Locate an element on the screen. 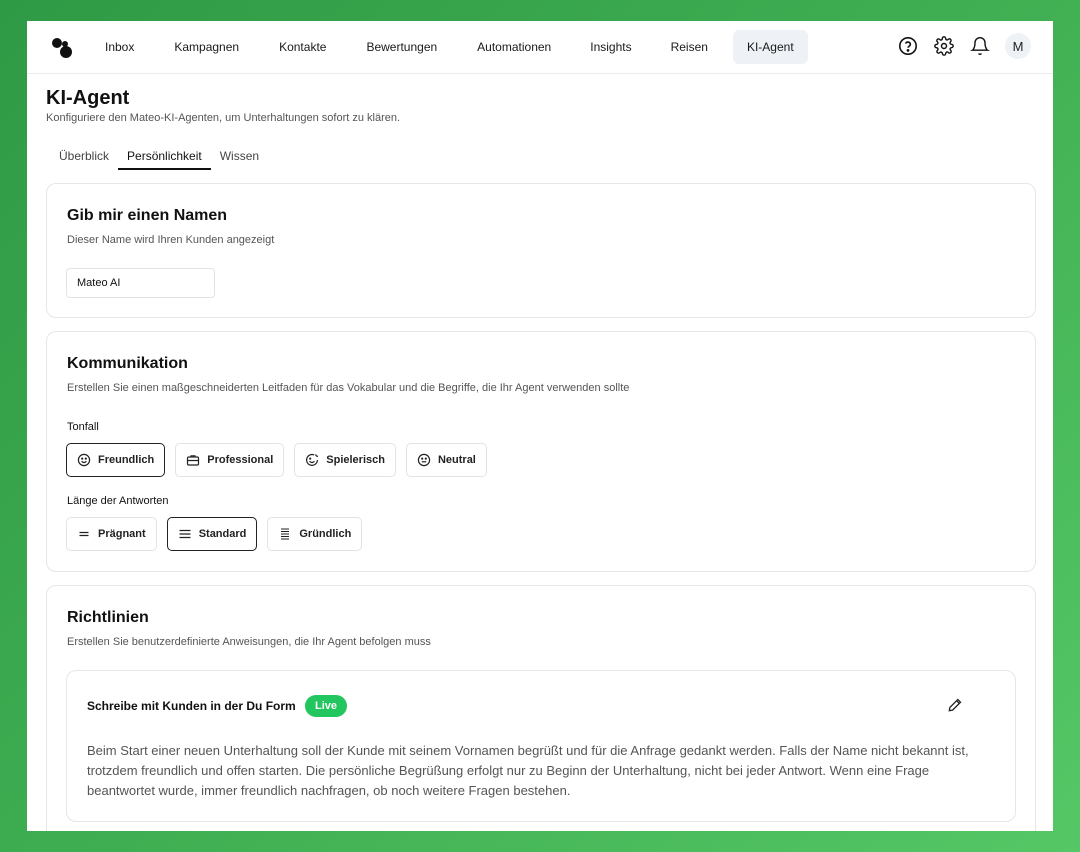 This screenshot has width=1080, height=852. page-title: KI-Agent is located at coordinates (88, 98).